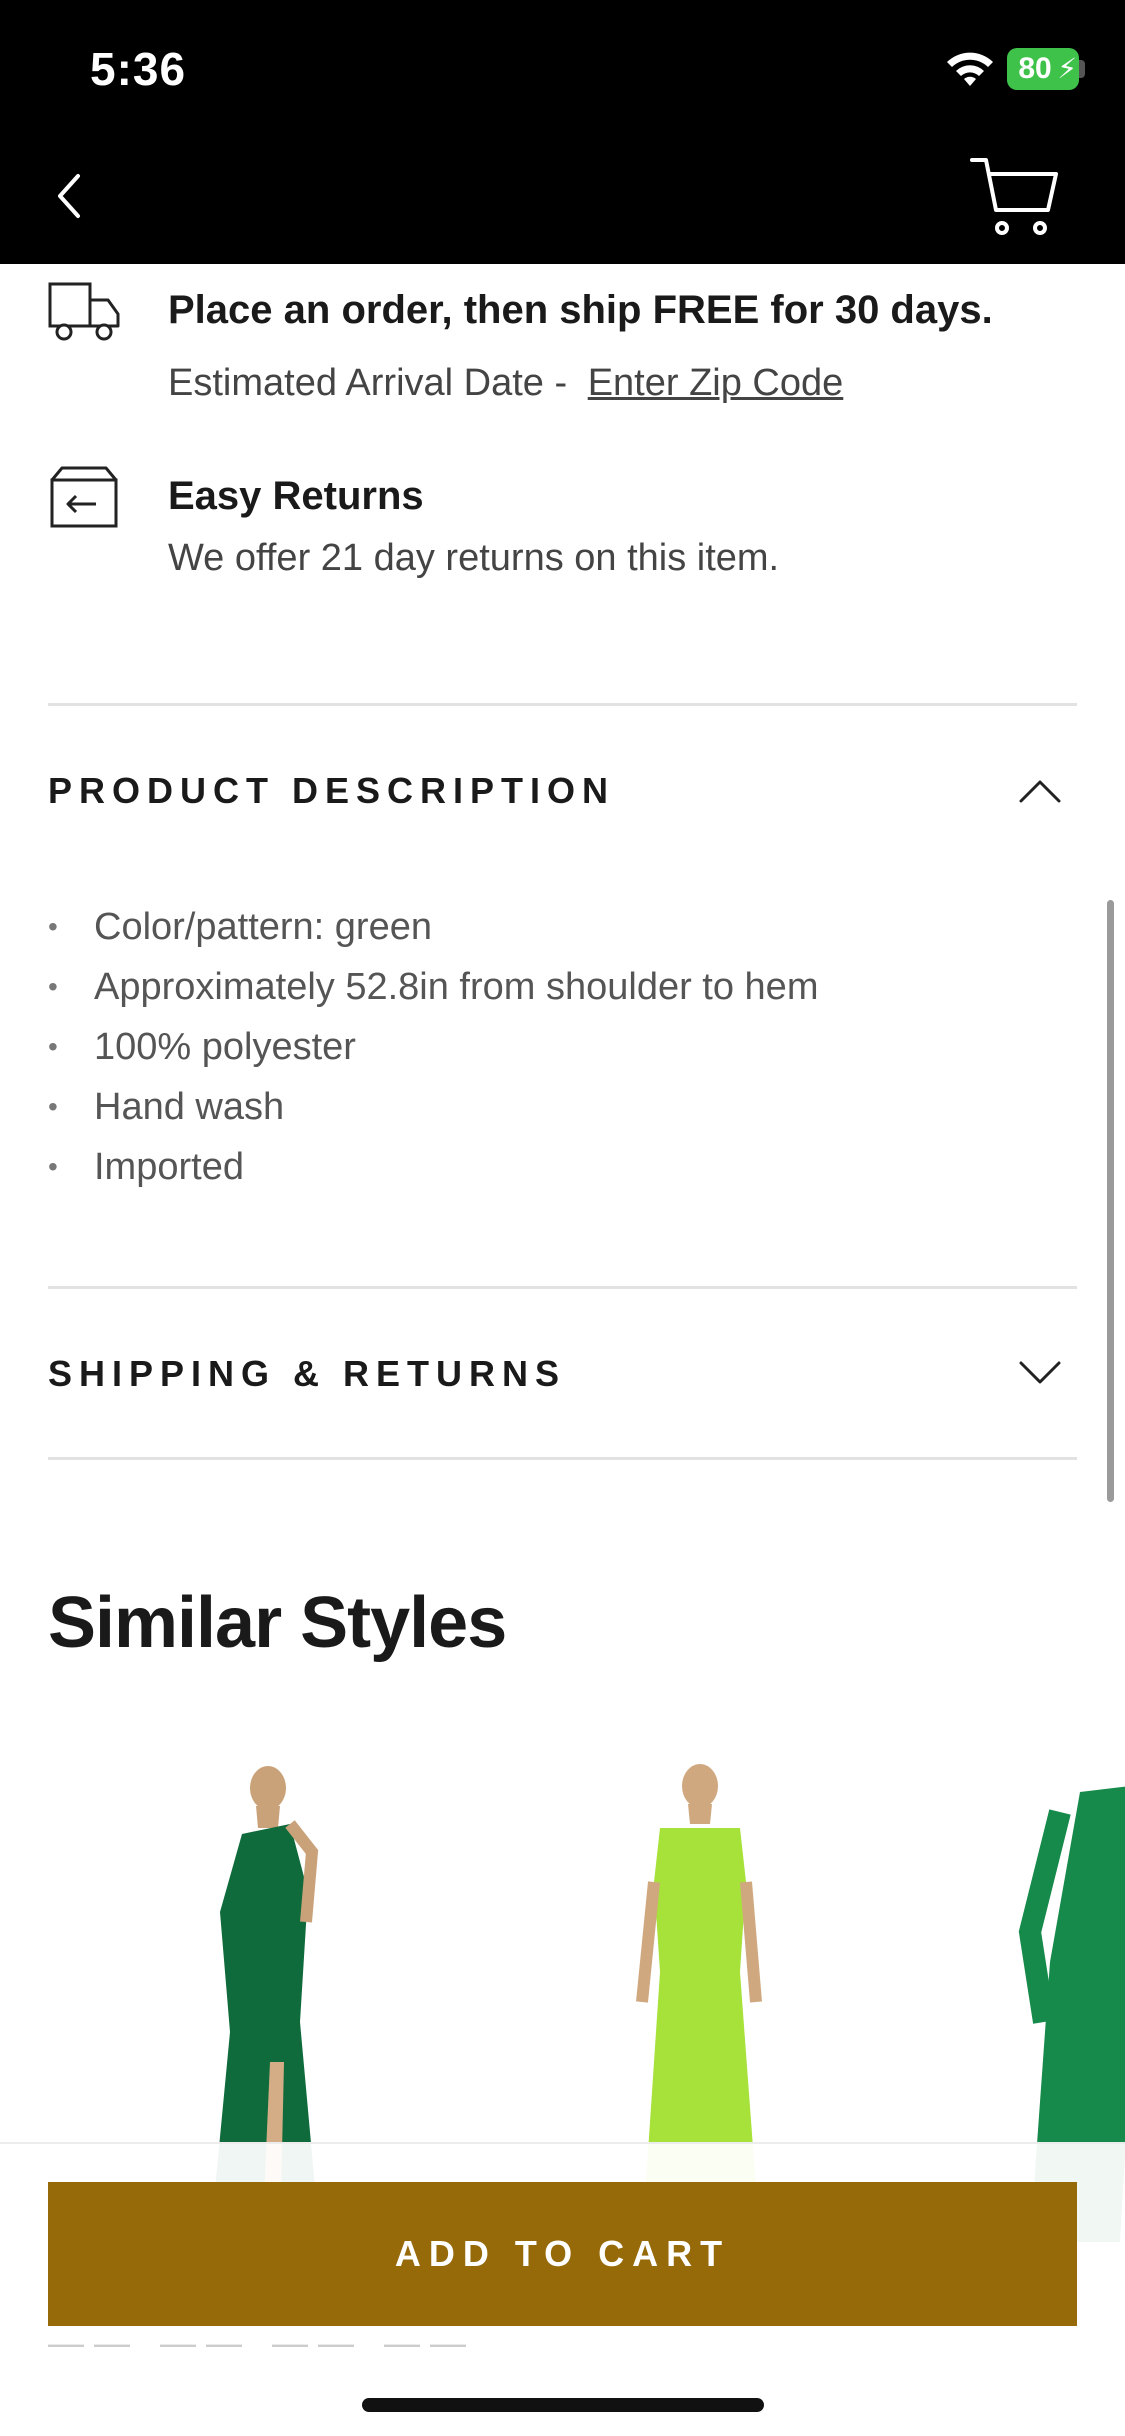 The height and width of the screenshot is (2436, 1125). I want to click on battery-icon: 80 ⚡, so click(1043, 69).